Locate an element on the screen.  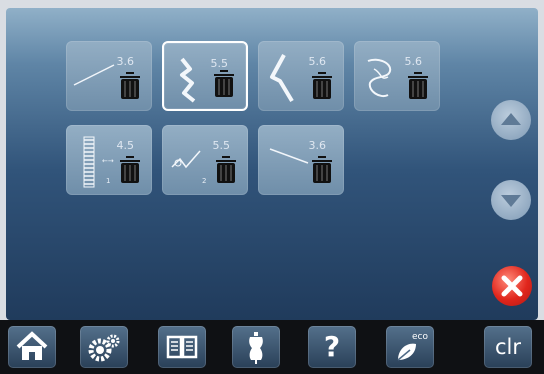
scroll-down-icon is located at coordinates (511, 201).